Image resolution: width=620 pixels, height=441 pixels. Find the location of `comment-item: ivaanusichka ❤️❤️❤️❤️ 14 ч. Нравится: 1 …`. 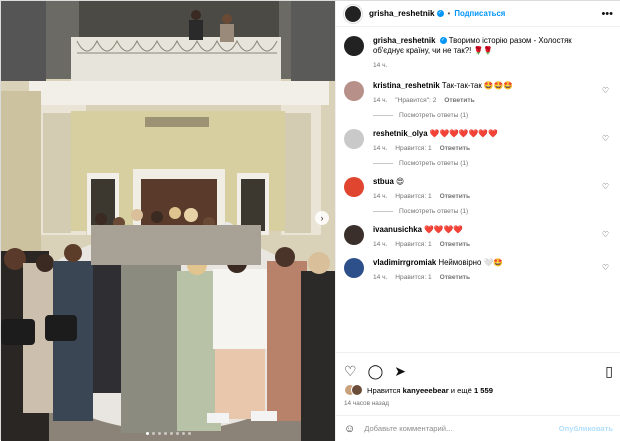

comment-item: ivaanusichka ❤️❤️❤️❤️ 14 ч. Нравится: 1 … is located at coordinates (478, 236).